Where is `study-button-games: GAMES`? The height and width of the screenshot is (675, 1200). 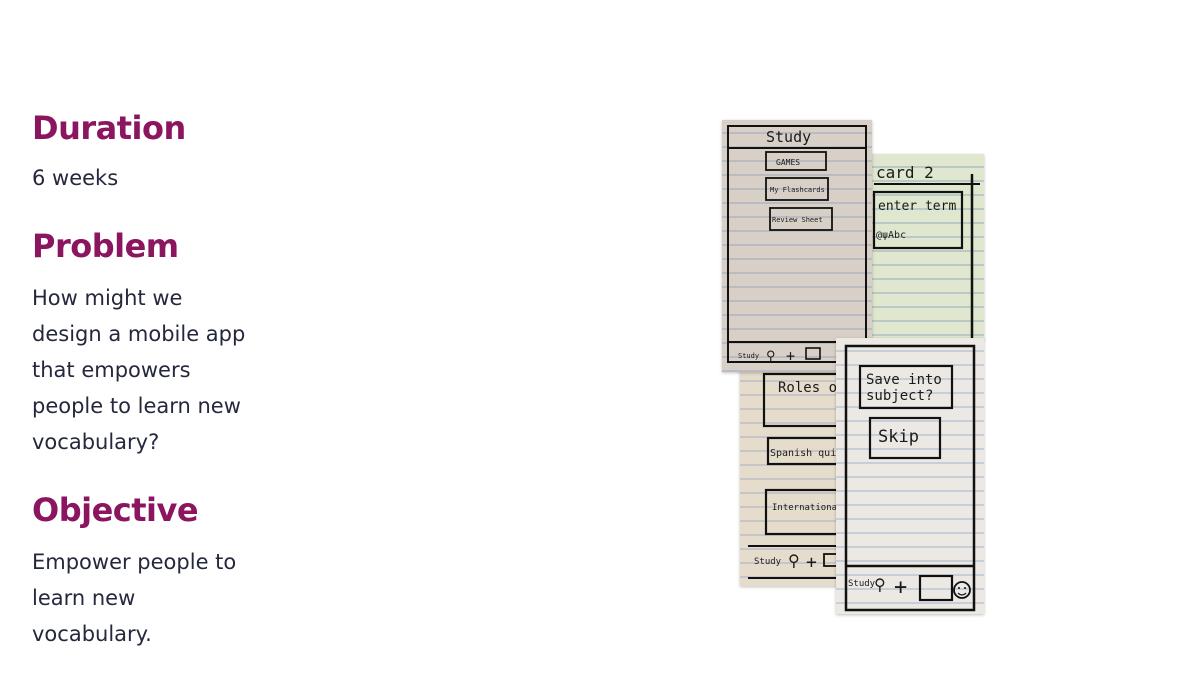
study-button-games: GAMES is located at coordinates (788, 162).